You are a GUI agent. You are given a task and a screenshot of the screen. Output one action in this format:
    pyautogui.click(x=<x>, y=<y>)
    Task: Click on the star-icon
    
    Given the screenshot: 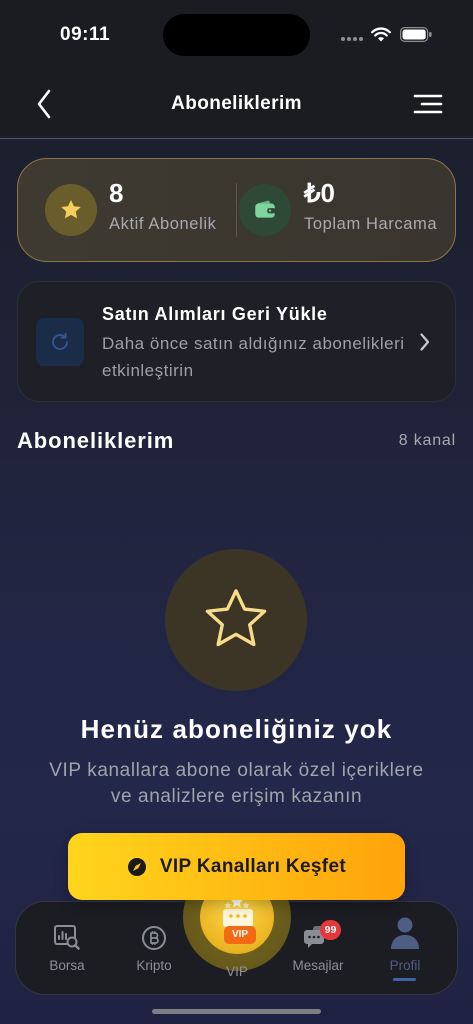 What is the action you would take?
    pyautogui.click(x=71, y=209)
    